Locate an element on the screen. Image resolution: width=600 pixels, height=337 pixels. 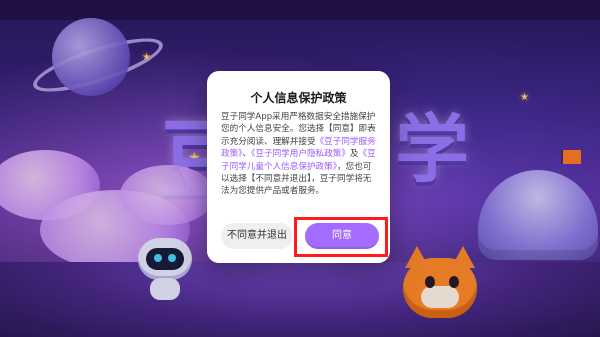
privacy-policy-link: 《豆子同学用户隐私政策》 is located at coordinates (300, 154).